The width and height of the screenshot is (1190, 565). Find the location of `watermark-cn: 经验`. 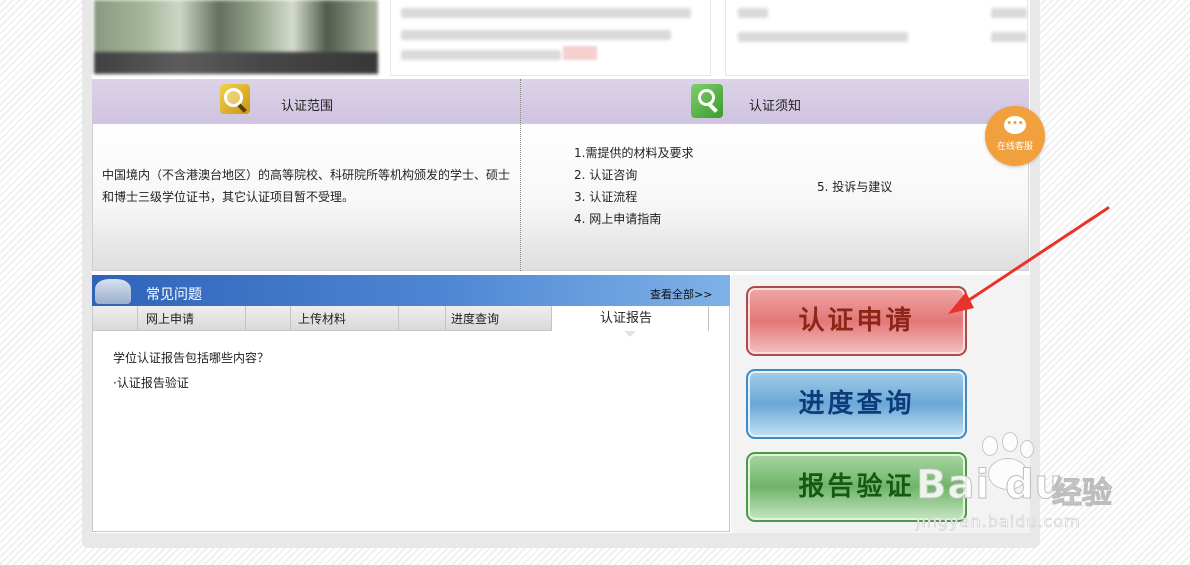

watermark-cn: 经验 is located at coordinates (1082, 494).